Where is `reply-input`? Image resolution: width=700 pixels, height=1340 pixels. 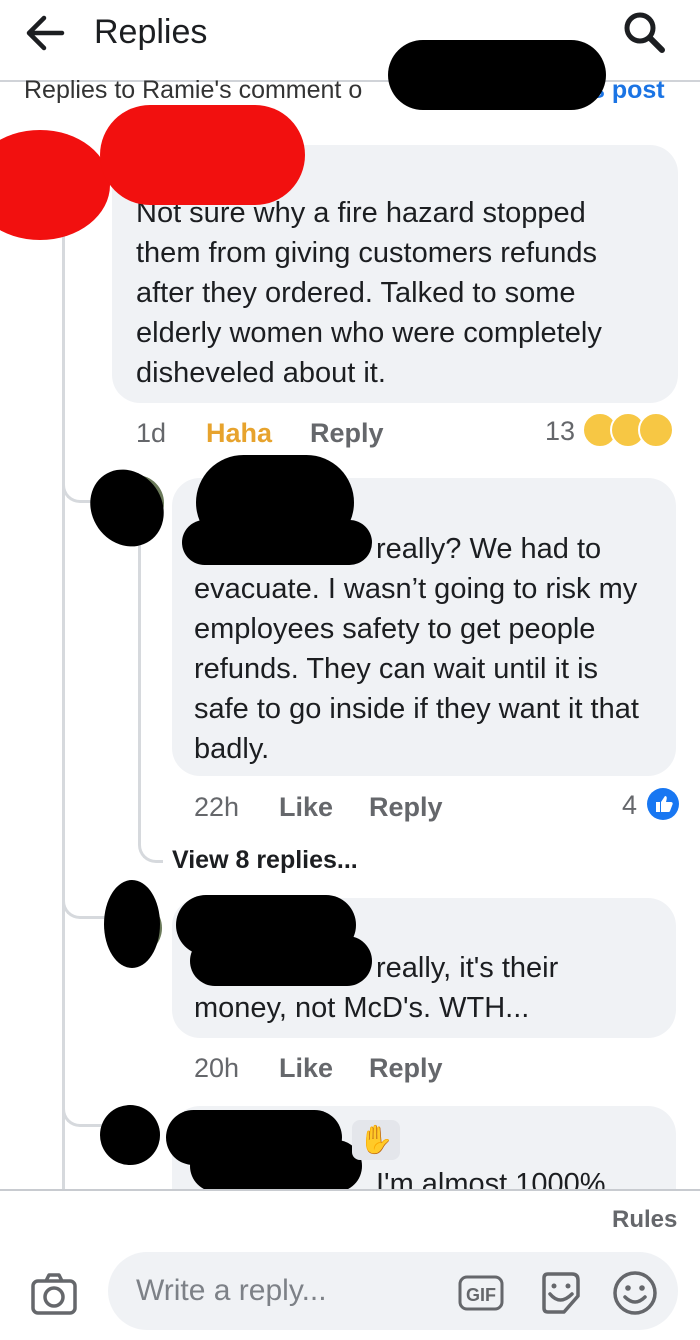 reply-input is located at coordinates (291, 1291).